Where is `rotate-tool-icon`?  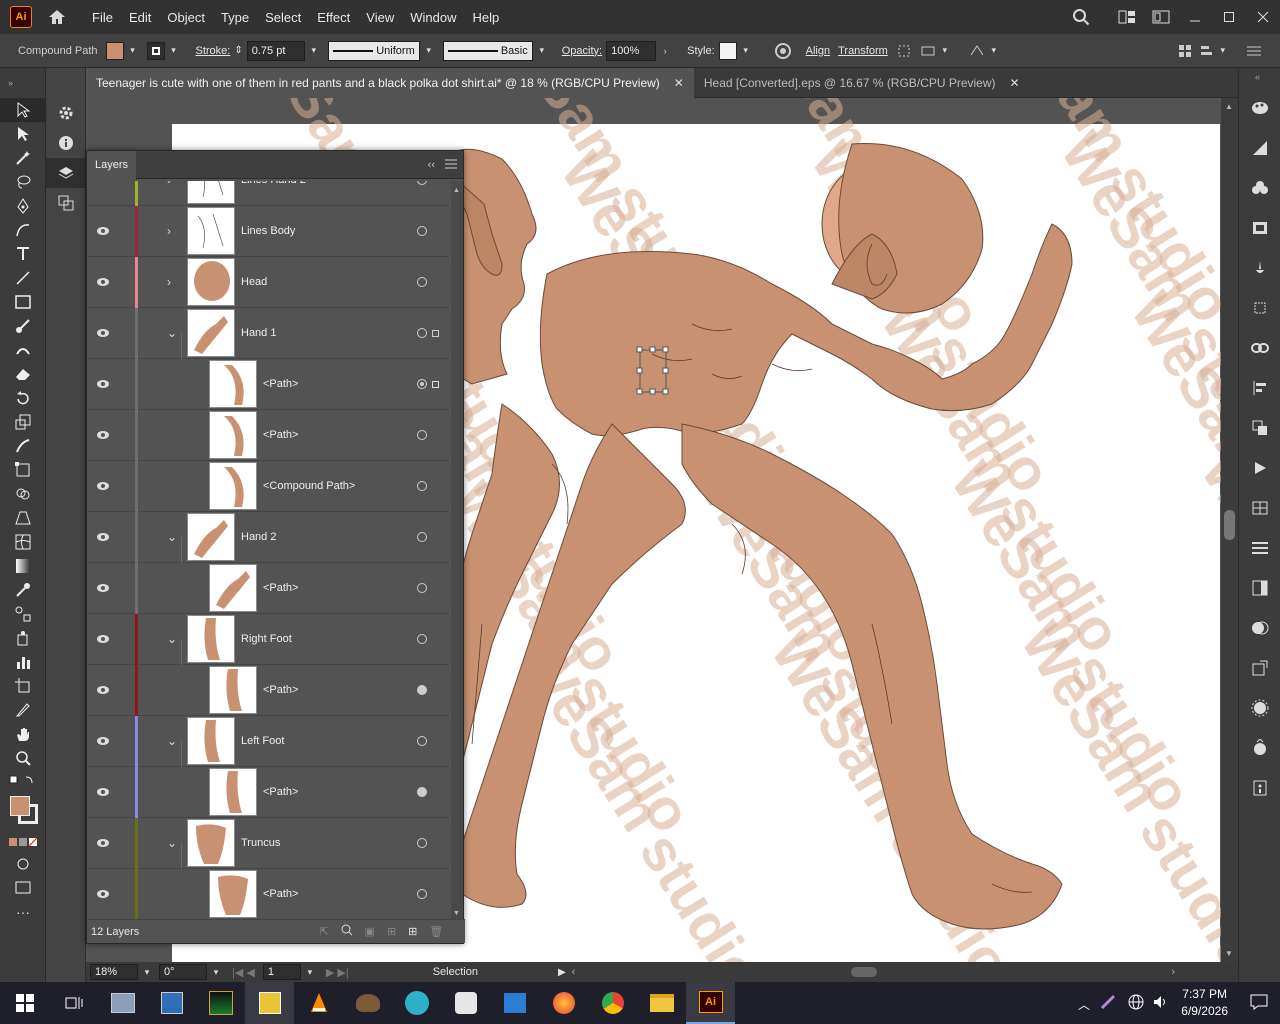
rotate-tool-icon is located at coordinates (23, 398).